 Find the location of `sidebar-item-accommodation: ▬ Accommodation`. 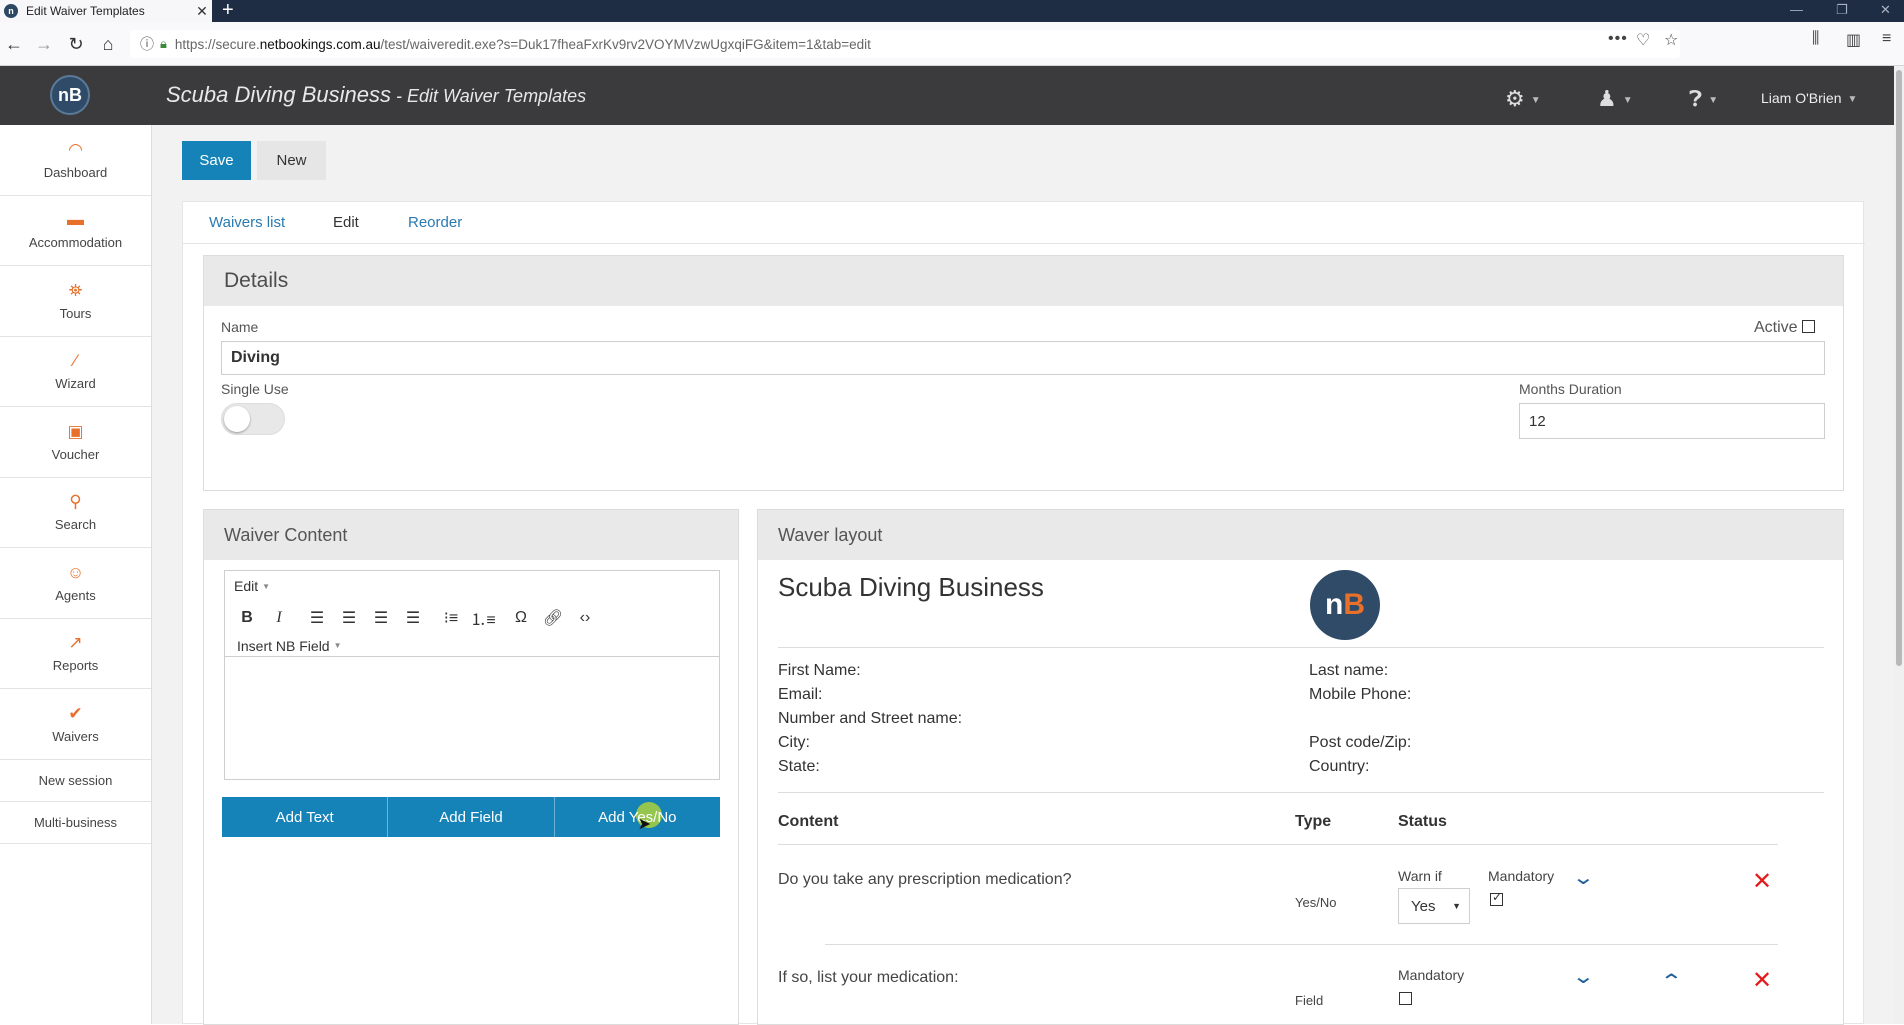

sidebar-item-accommodation: ▬ Accommodation is located at coordinates (75, 231).